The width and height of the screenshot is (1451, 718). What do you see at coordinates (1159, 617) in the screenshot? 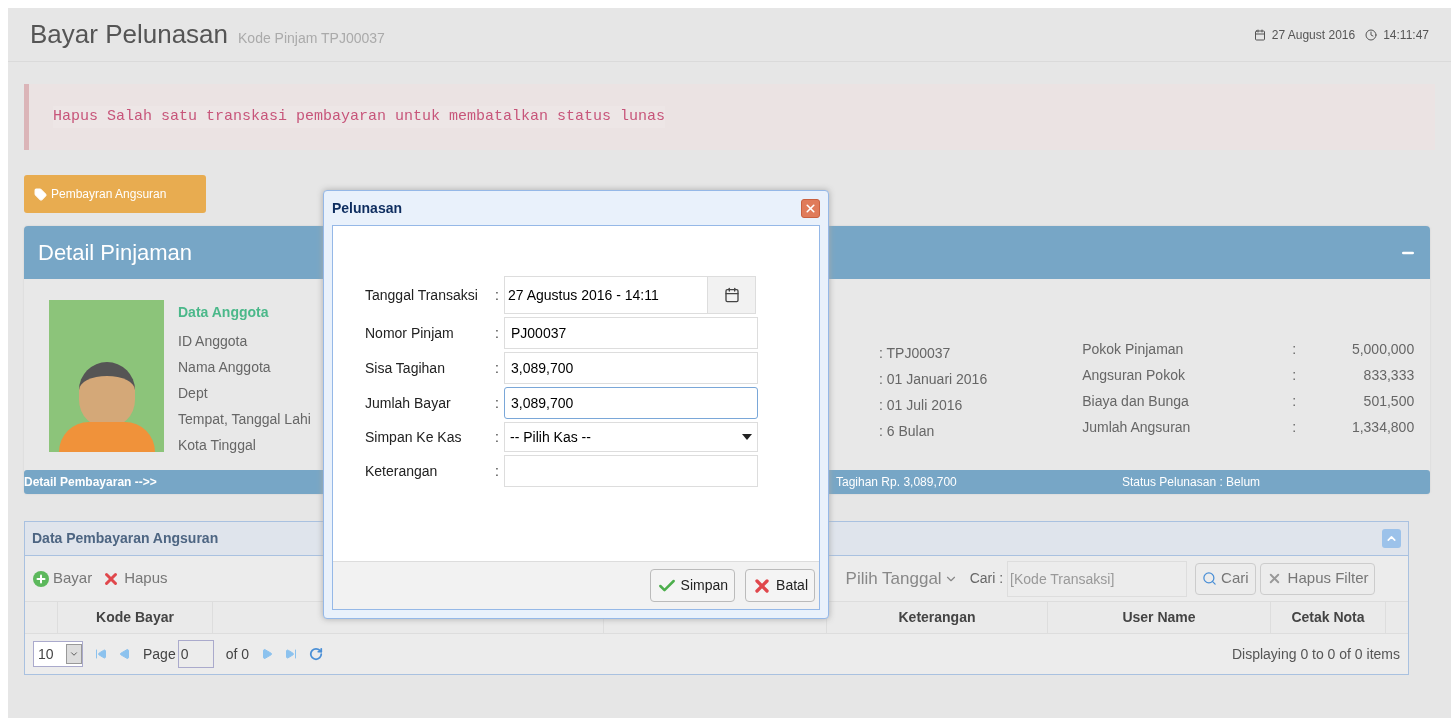
I see `column-header: User Name` at bounding box center [1159, 617].